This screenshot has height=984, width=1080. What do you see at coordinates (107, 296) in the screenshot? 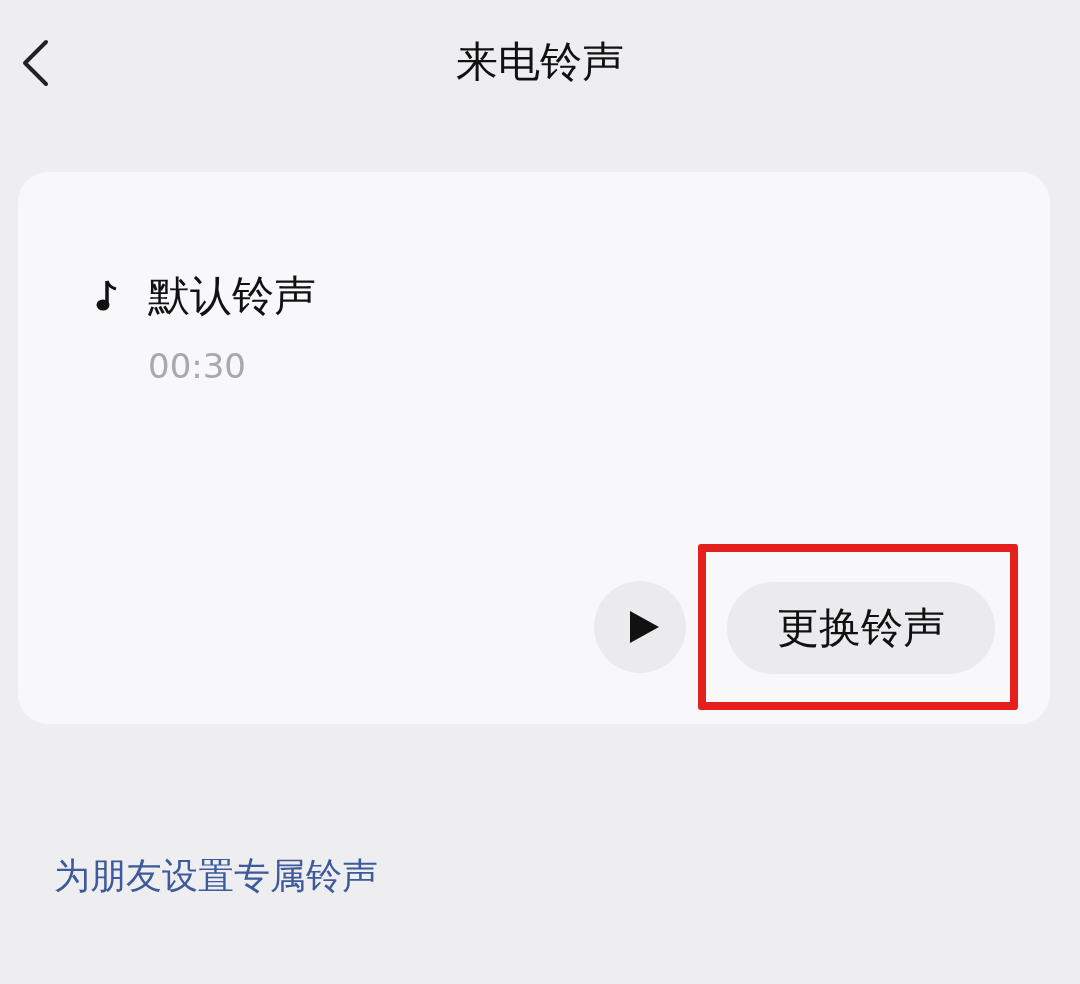
I see `music-note-icon` at bounding box center [107, 296].